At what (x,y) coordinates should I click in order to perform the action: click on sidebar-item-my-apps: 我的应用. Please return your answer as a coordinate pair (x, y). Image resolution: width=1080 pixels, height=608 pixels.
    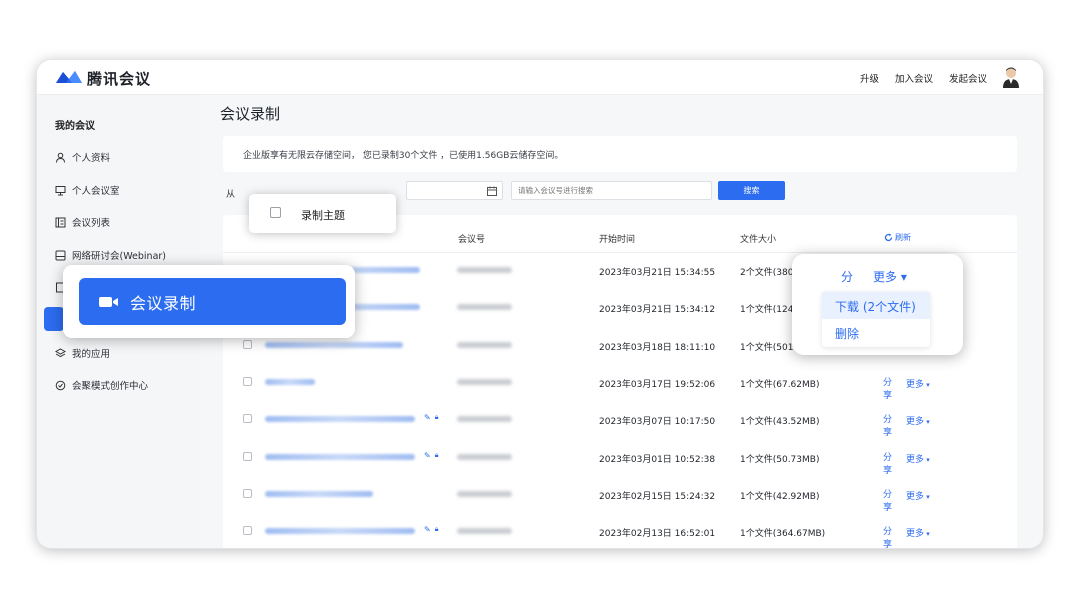
    Looking at the image, I should click on (82, 353).